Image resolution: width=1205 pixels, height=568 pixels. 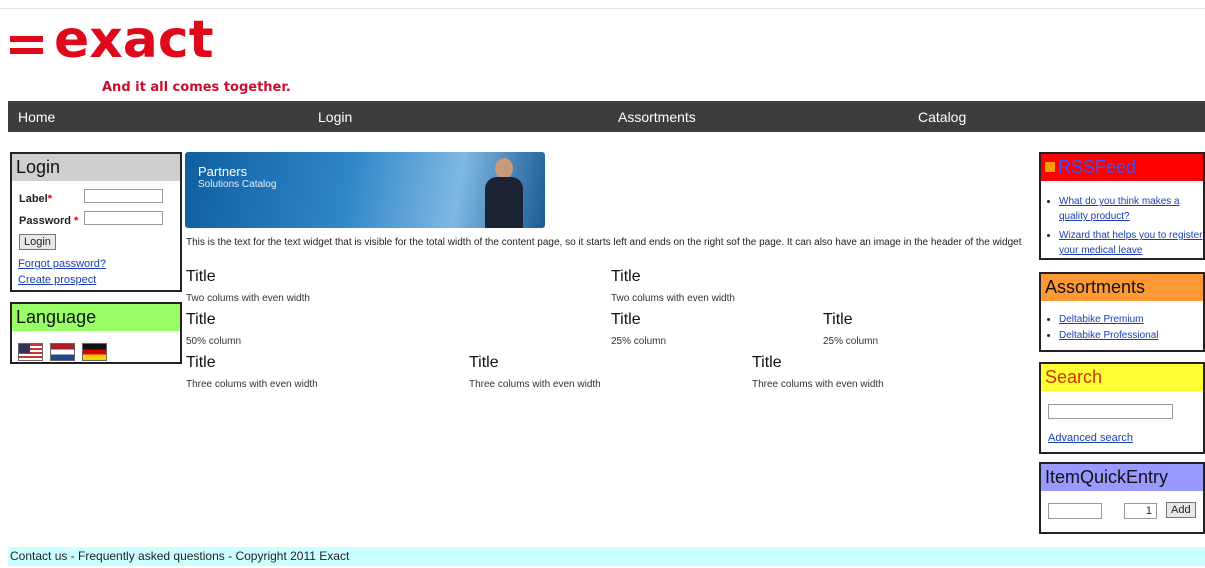 I want to click on assortments-title: Assortments, so click(x=1122, y=287).